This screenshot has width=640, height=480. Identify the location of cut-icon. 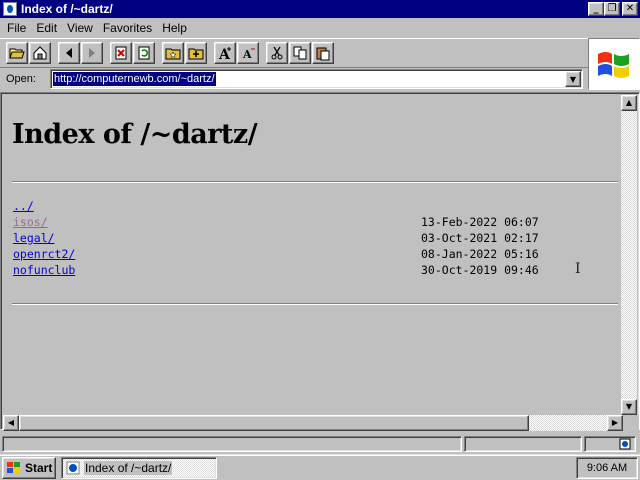
(277, 53).